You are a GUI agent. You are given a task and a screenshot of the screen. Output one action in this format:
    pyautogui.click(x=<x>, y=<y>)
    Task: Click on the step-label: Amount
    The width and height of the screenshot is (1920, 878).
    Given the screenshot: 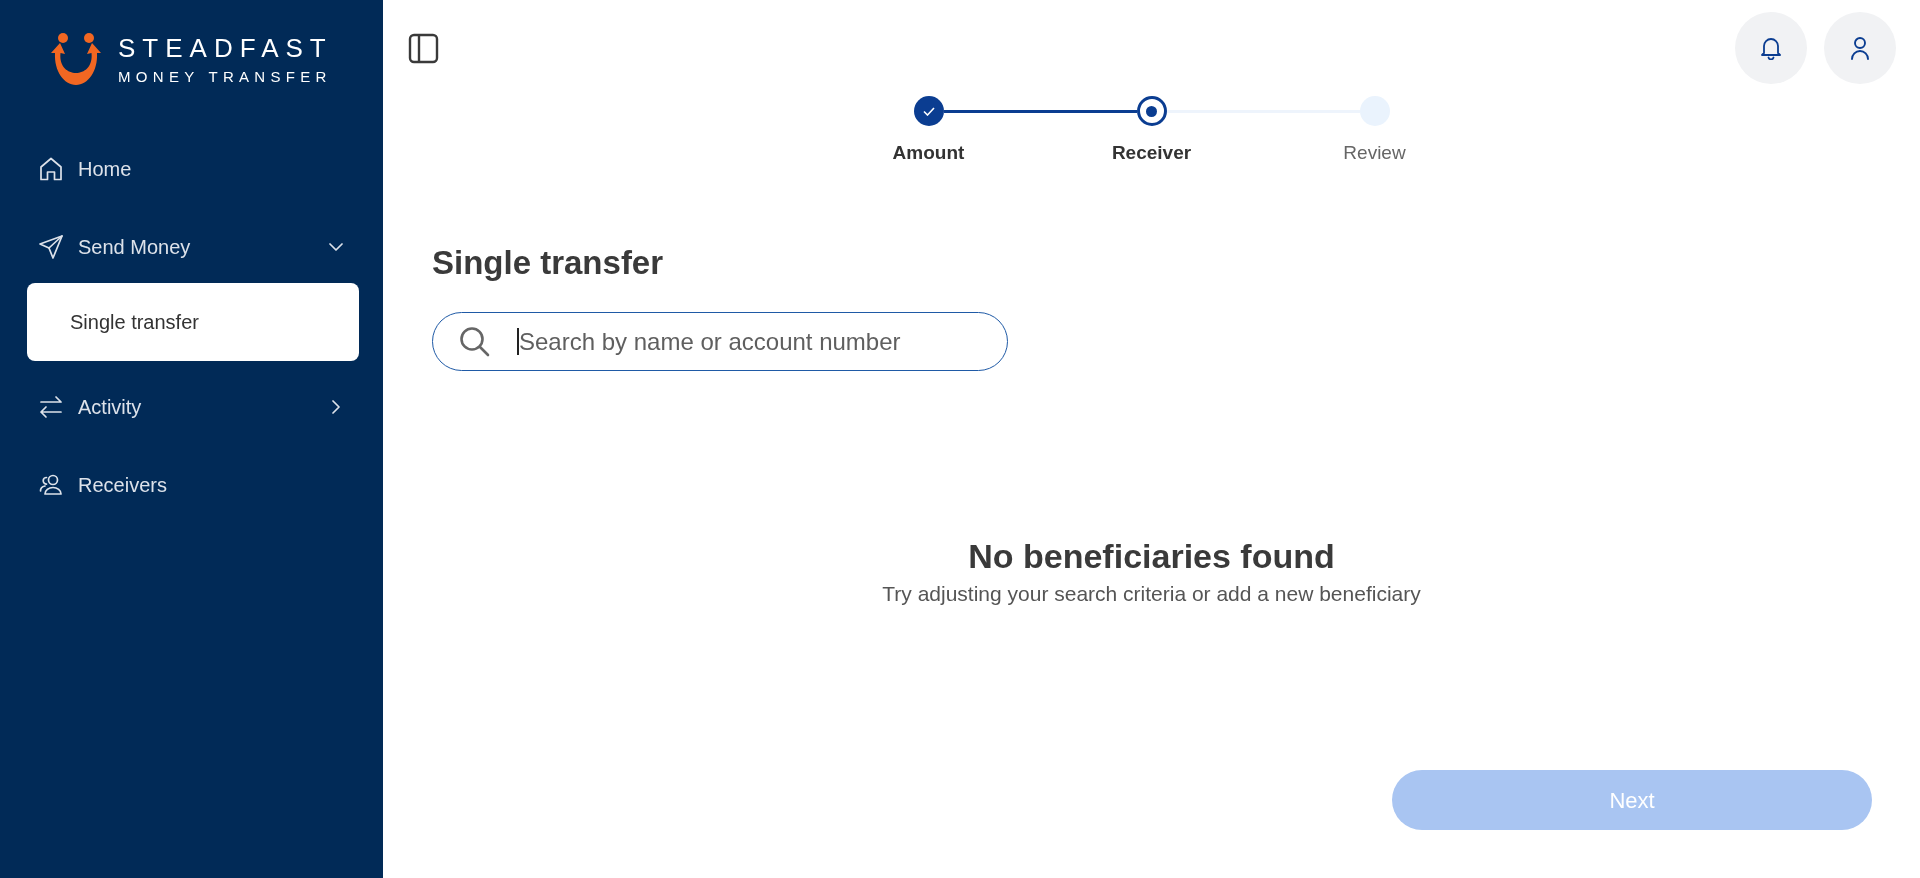 What is the action you would take?
    pyautogui.click(x=928, y=153)
    